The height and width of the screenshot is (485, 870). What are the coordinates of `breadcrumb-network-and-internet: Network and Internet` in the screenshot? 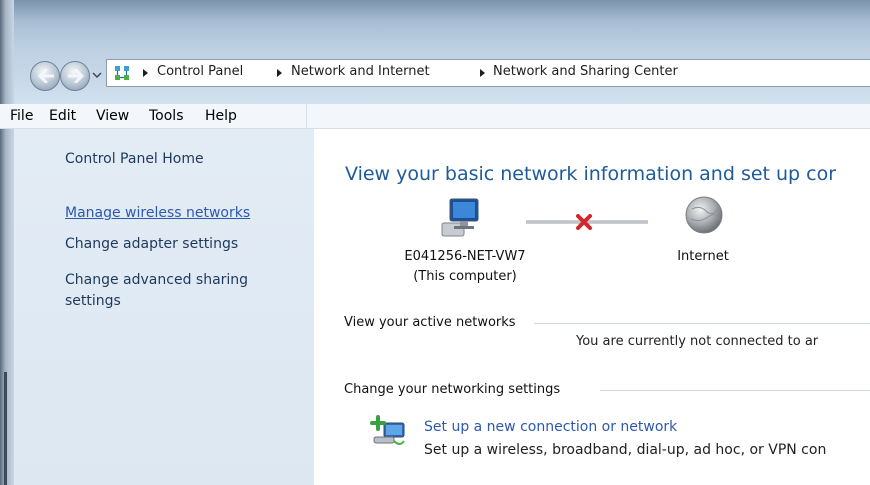 It's located at (360, 71).